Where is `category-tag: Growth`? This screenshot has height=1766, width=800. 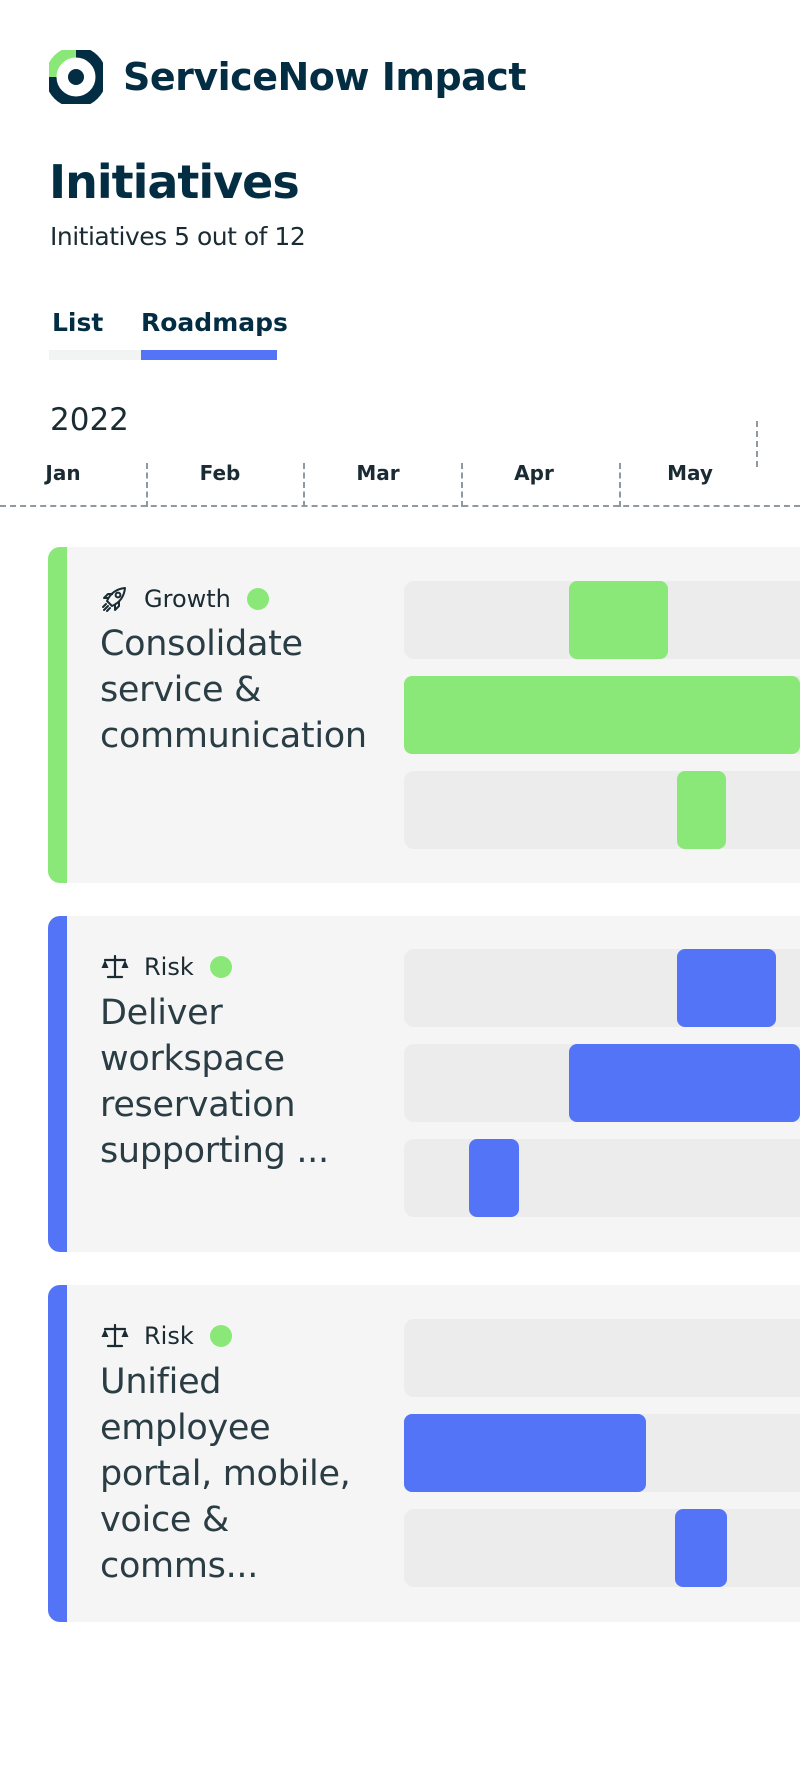
category-tag: Growth is located at coordinates (184, 599).